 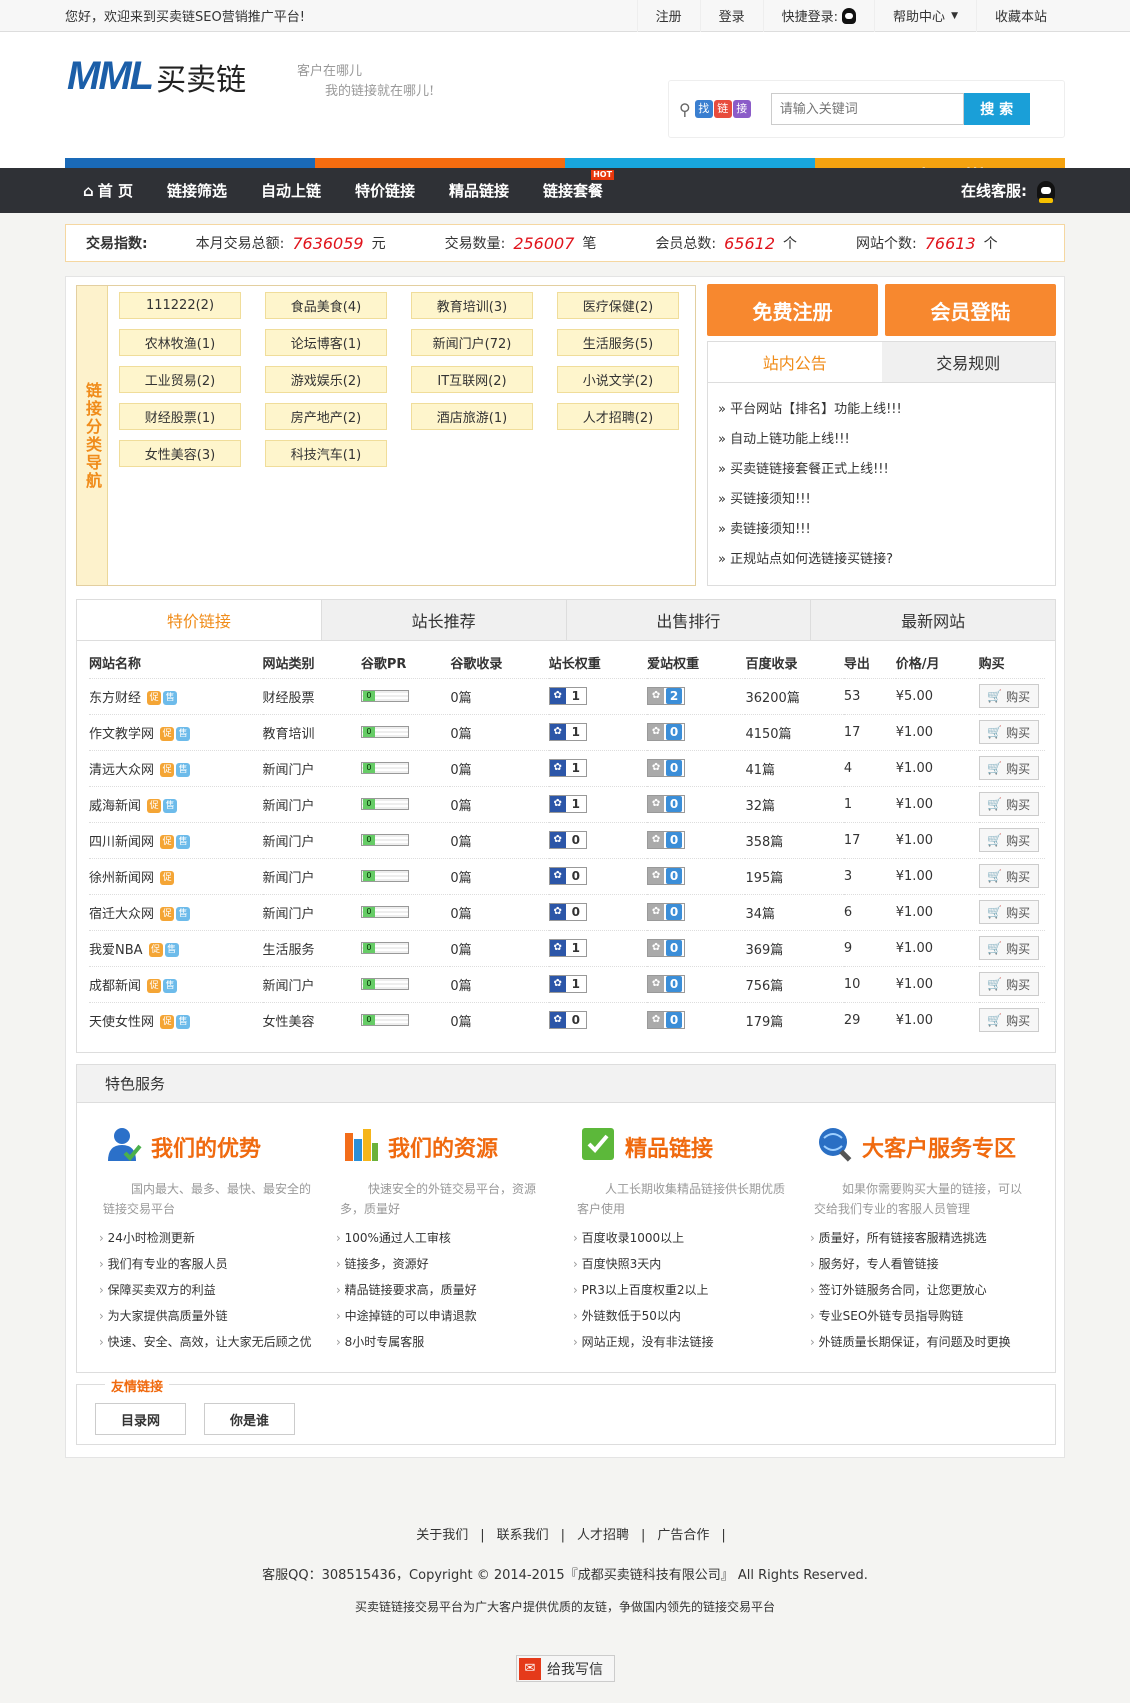 I want to click on category-item: 游戏娱乐(2), so click(x=326, y=379).